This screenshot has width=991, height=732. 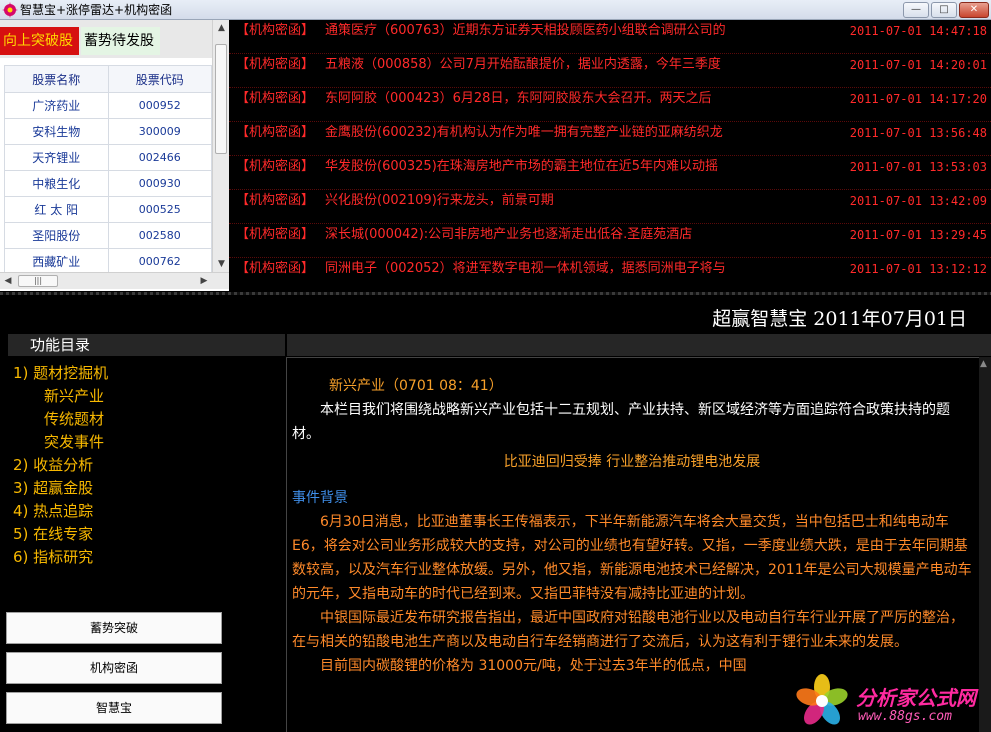 What do you see at coordinates (508, 235) in the screenshot?
I see `news-headline: 深长城(000042):公司非房地产业务也逐渐走出低谷.圣庭苑酒店` at bounding box center [508, 235].